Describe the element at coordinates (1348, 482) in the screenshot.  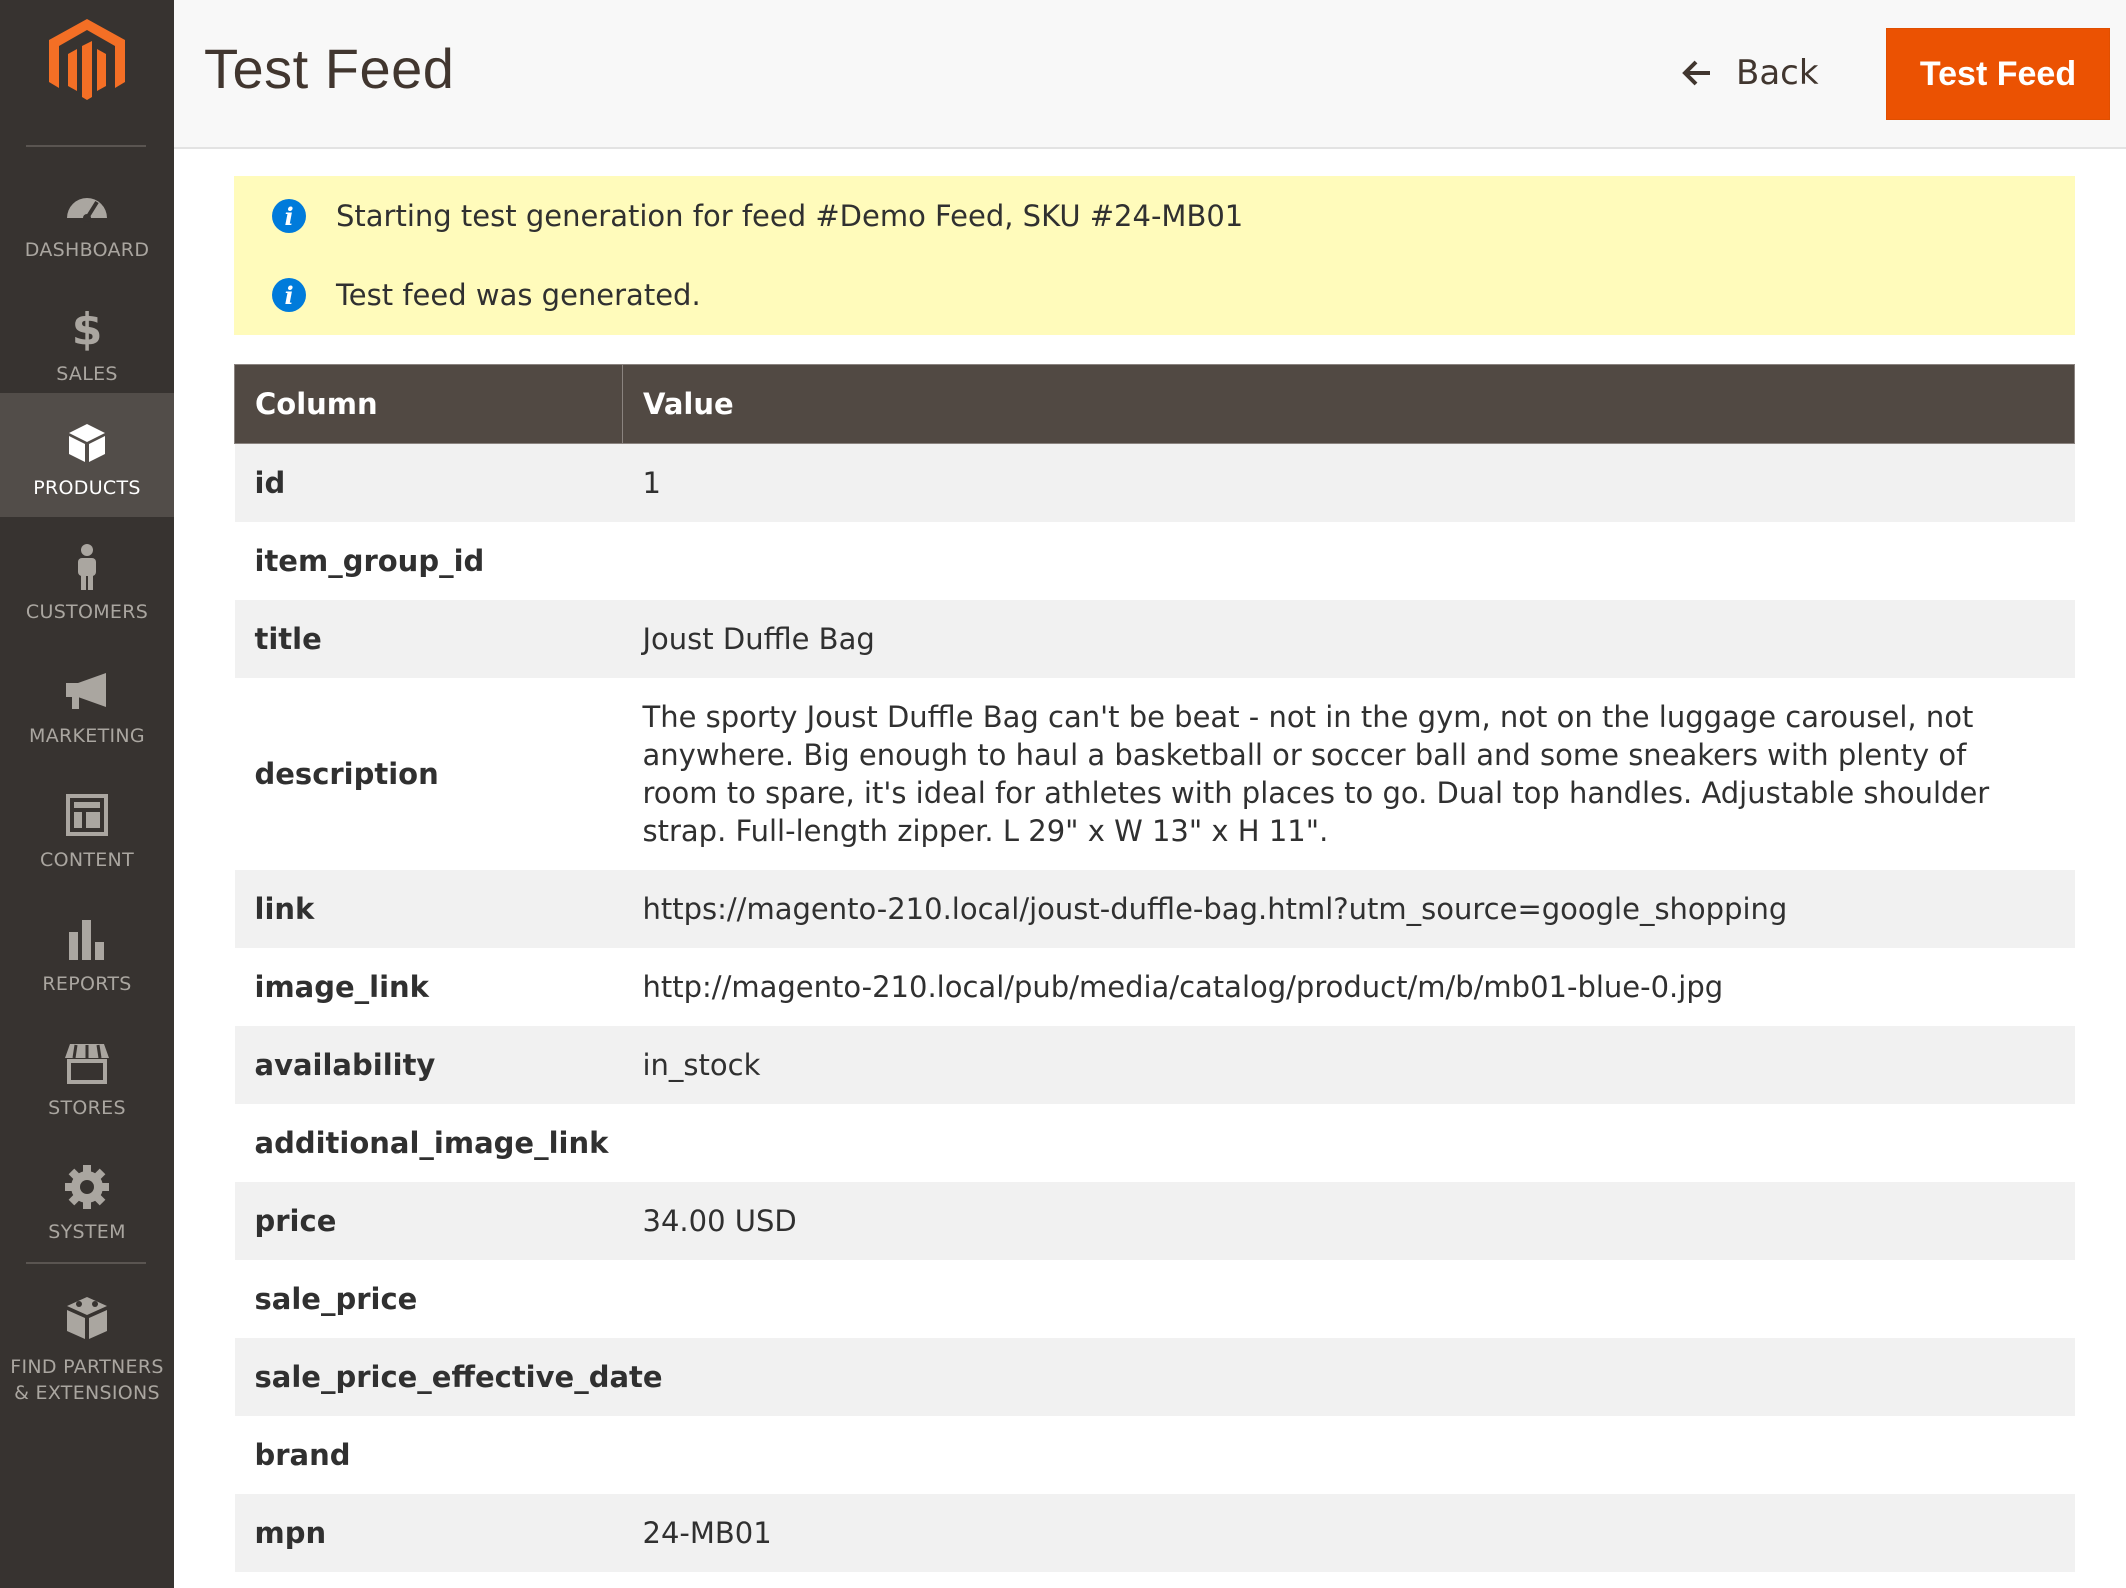
I see `row-value: 1` at that location.